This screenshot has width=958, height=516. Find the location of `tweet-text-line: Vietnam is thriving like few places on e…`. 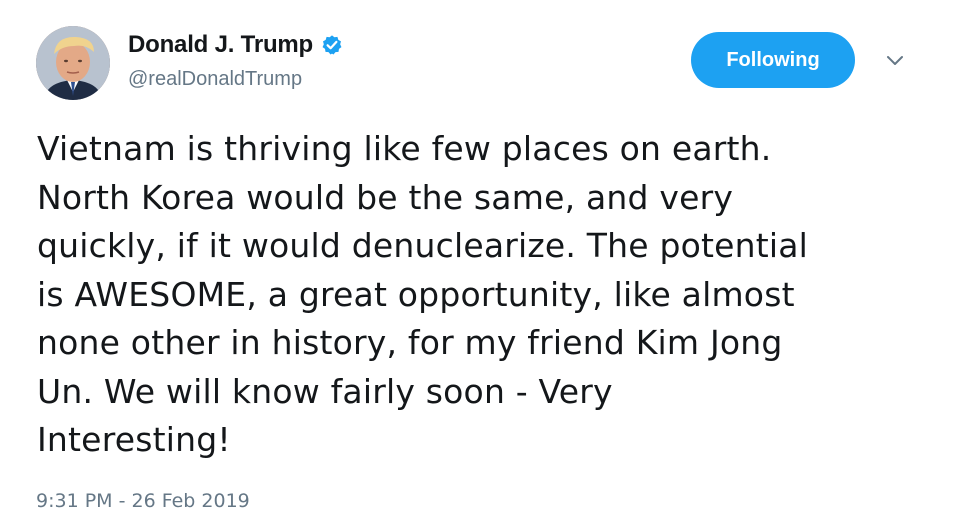

tweet-text-line: Vietnam is thriving like few places on e… is located at coordinates (404, 148).